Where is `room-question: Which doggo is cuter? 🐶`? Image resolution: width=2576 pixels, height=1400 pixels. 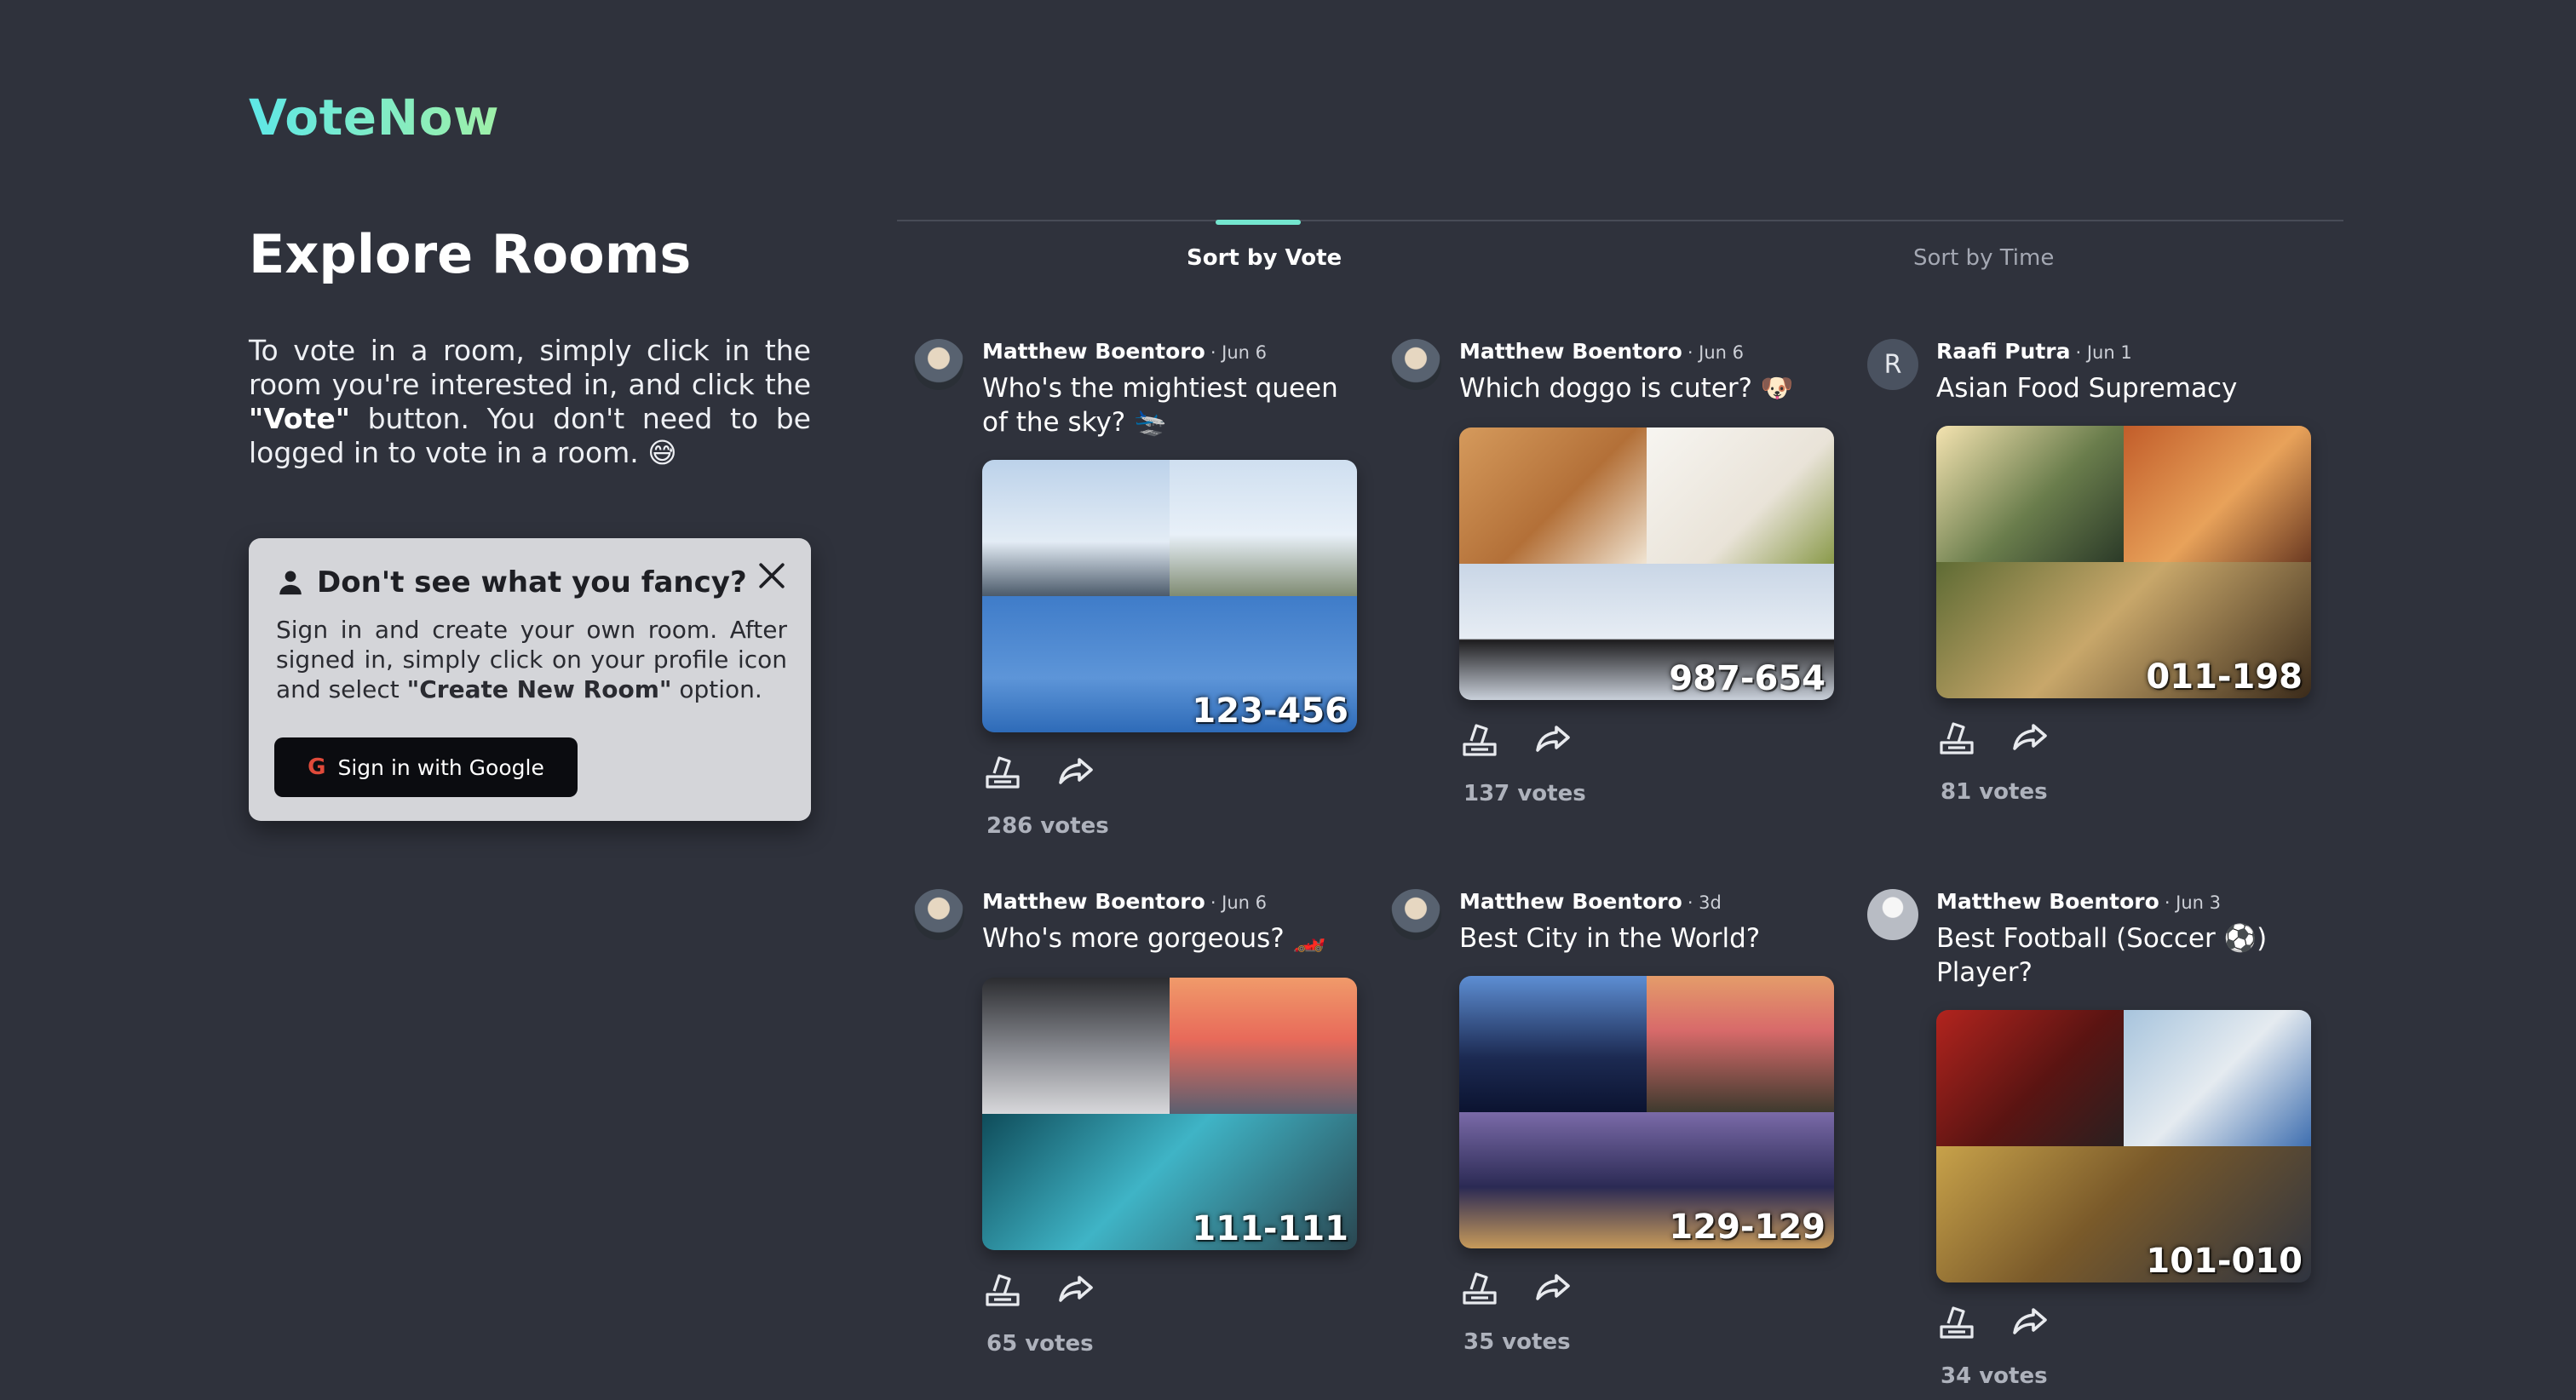
room-question: Which doggo is cuter? 🐶 is located at coordinates (1651, 388).